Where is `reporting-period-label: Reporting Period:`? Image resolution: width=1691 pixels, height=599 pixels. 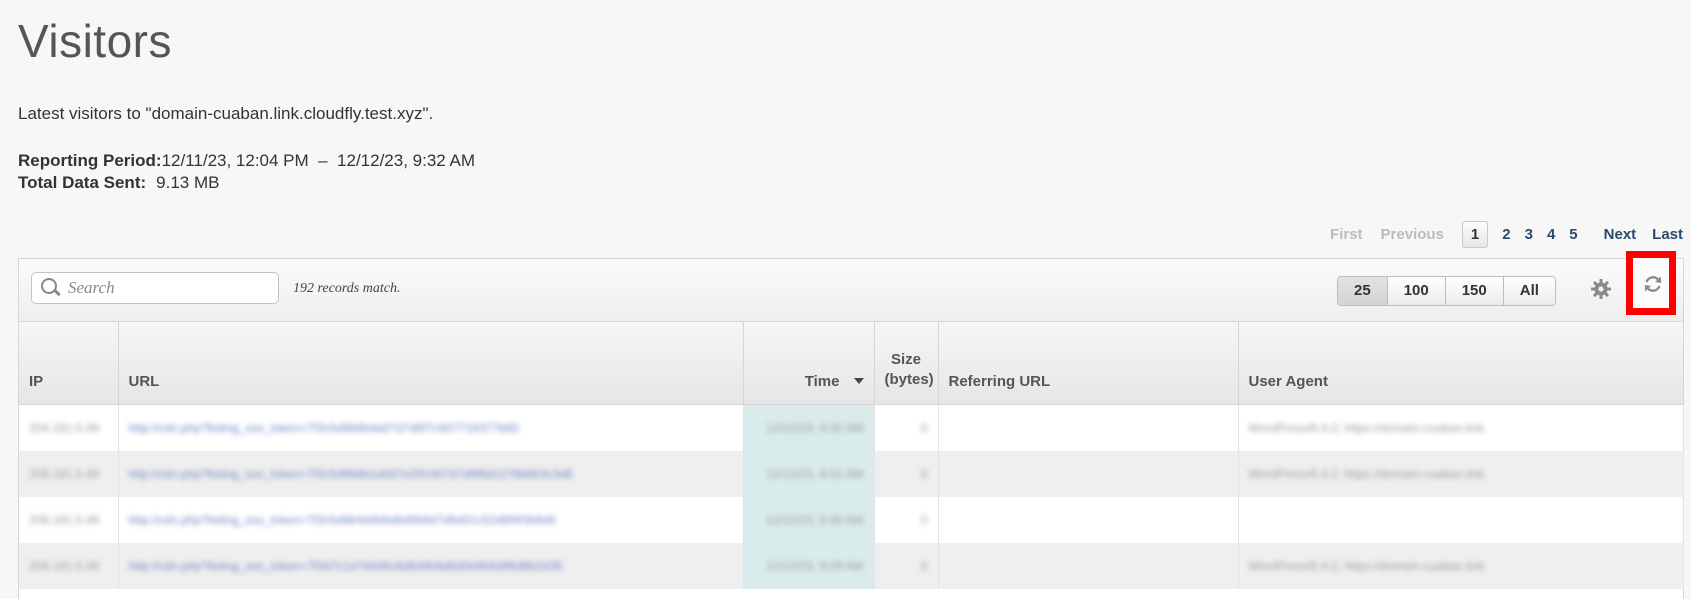 reporting-period-label: Reporting Period: is located at coordinates (90, 160).